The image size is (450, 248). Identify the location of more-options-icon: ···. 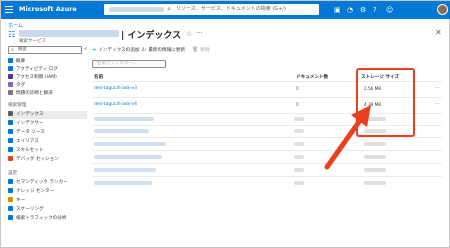
(199, 33).